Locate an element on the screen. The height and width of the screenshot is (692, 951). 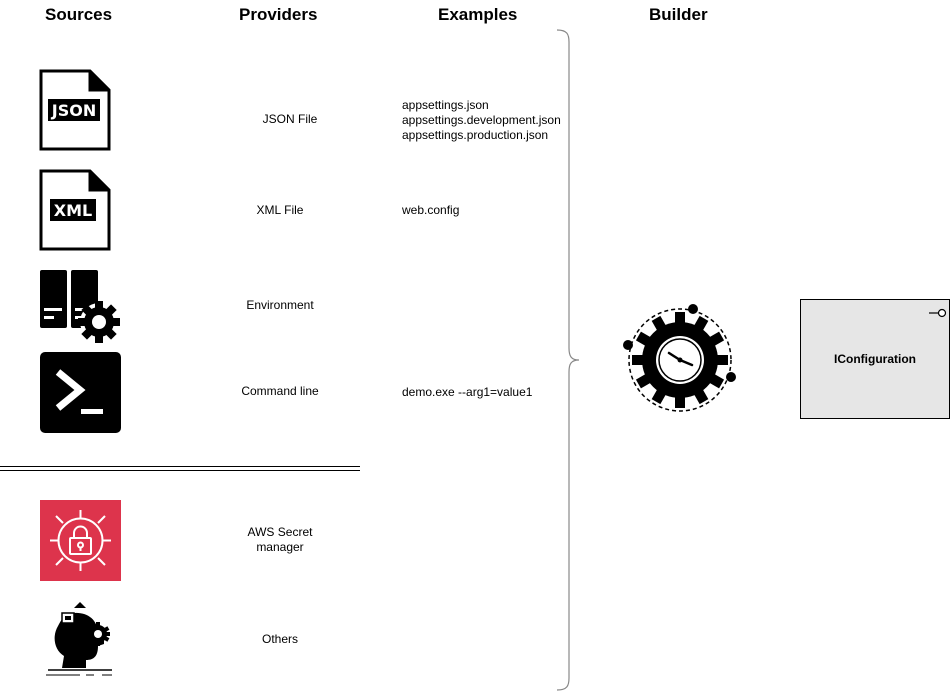
provider-label-line: manager is located at coordinates (280, 547).